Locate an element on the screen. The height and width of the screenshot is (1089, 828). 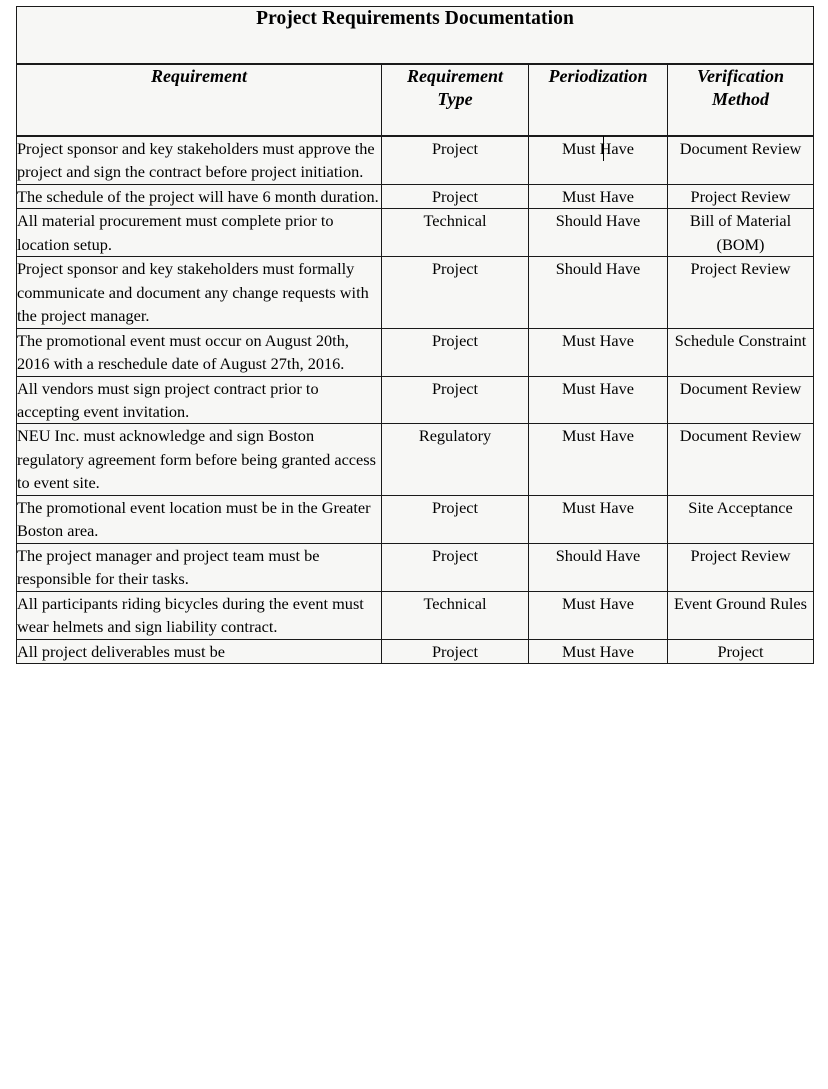
text-caret is located at coordinates (604, 149).